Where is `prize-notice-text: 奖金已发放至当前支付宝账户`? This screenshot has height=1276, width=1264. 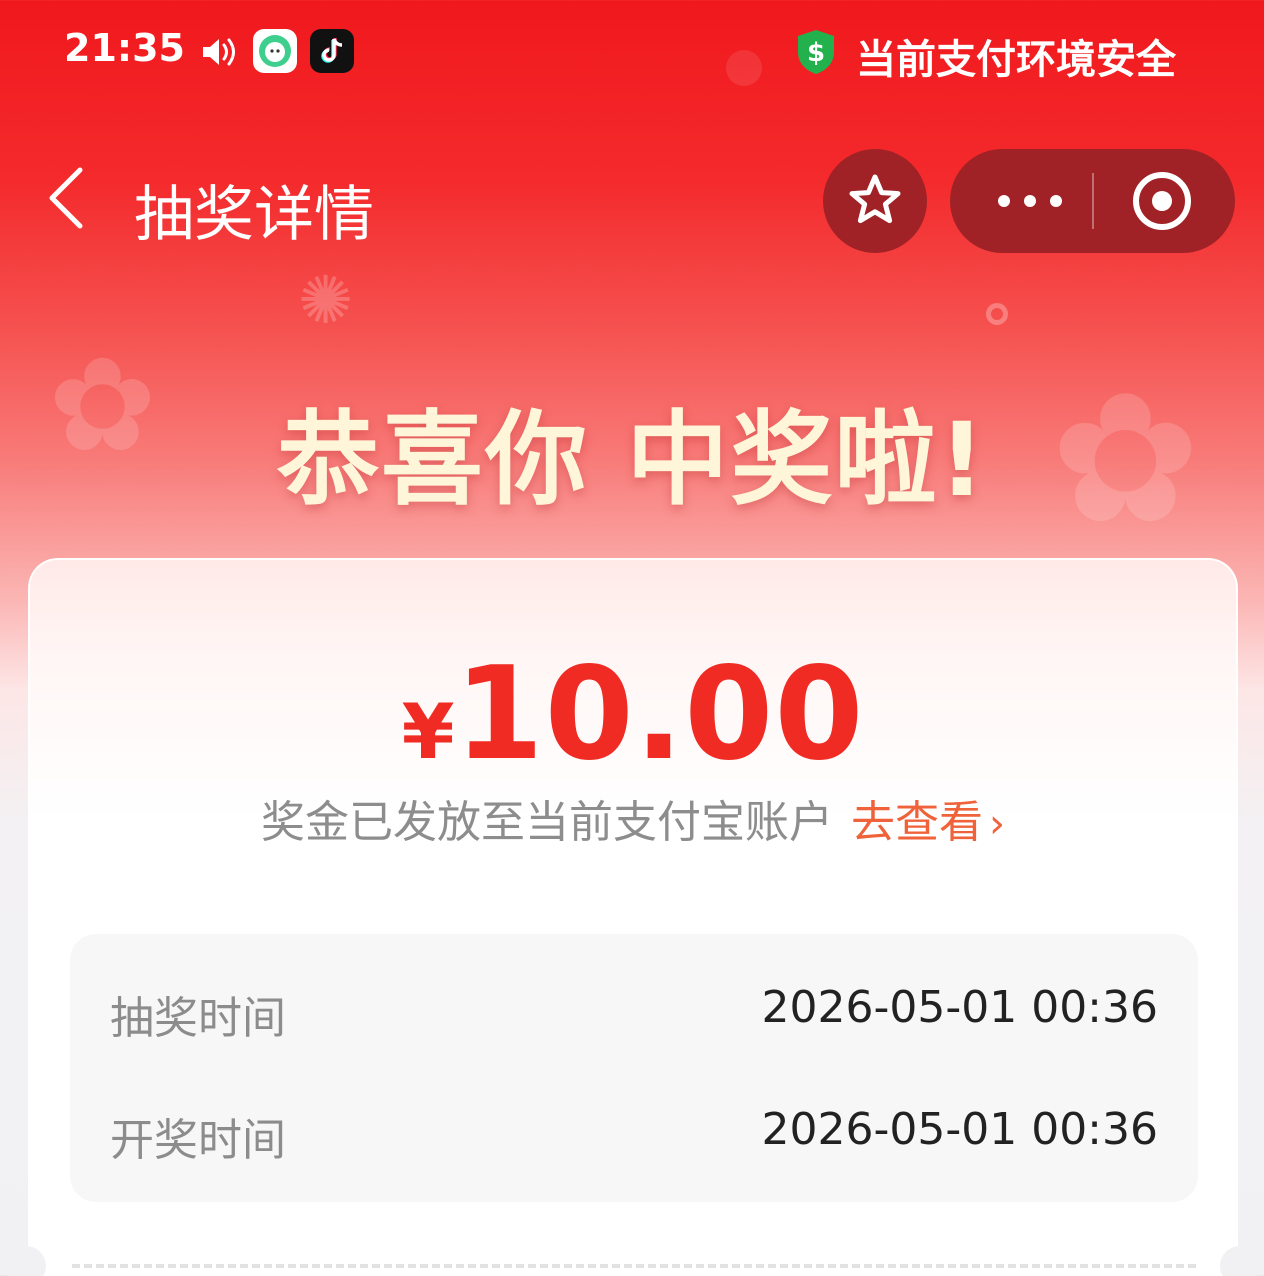 prize-notice-text: 奖金已发放至当前支付宝账户 is located at coordinates (547, 822).